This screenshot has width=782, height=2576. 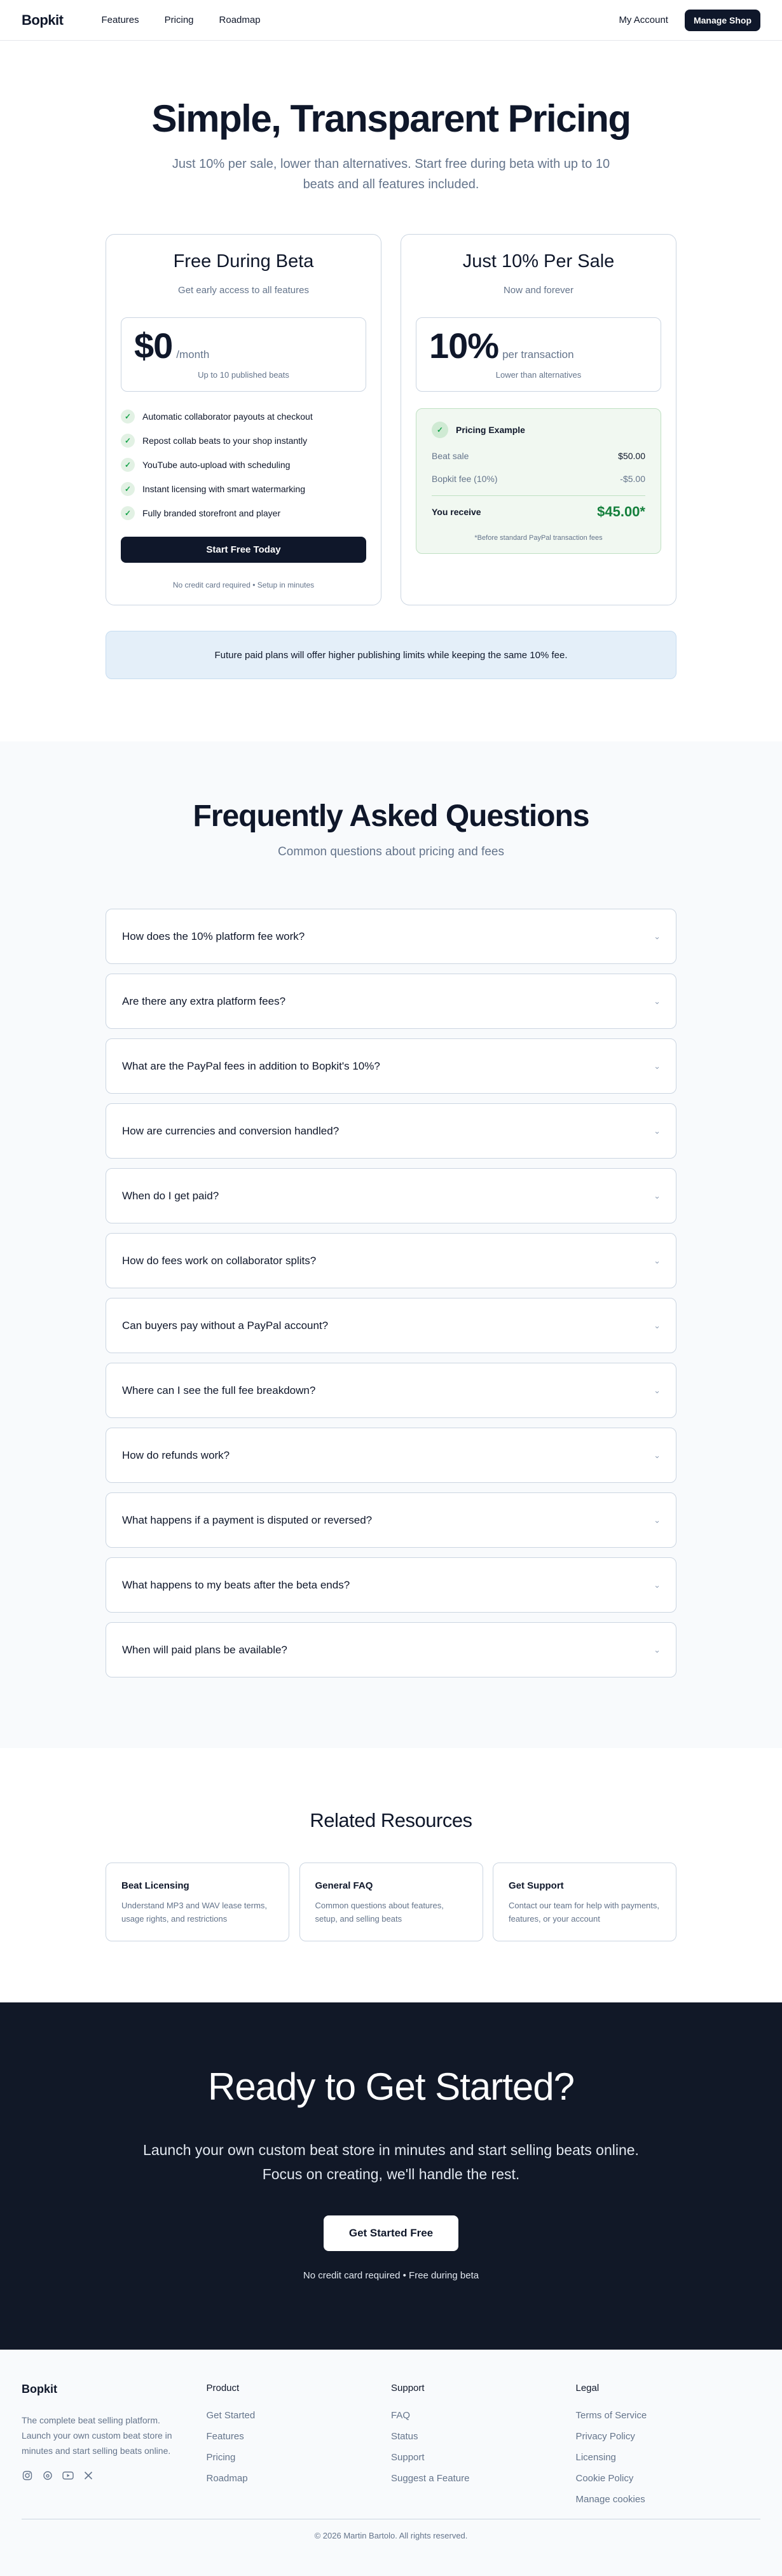 What do you see at coordinates (538, 354) in the screenshot?
I see `price-unit: per transaction` at bounding box center [538, 354].